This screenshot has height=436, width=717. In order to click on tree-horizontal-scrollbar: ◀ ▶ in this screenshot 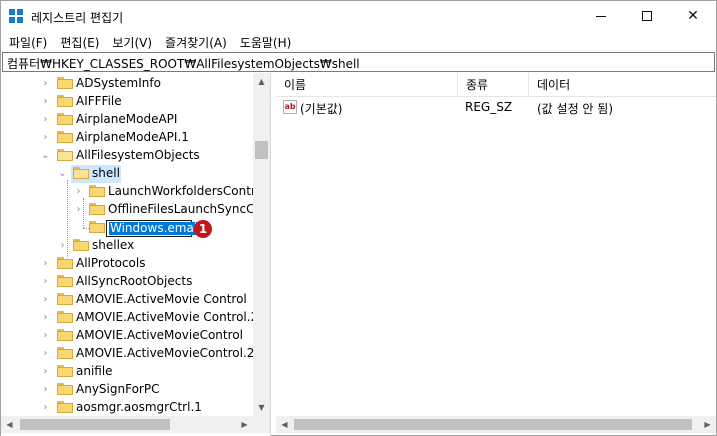, I will do `click(135, 424)`.